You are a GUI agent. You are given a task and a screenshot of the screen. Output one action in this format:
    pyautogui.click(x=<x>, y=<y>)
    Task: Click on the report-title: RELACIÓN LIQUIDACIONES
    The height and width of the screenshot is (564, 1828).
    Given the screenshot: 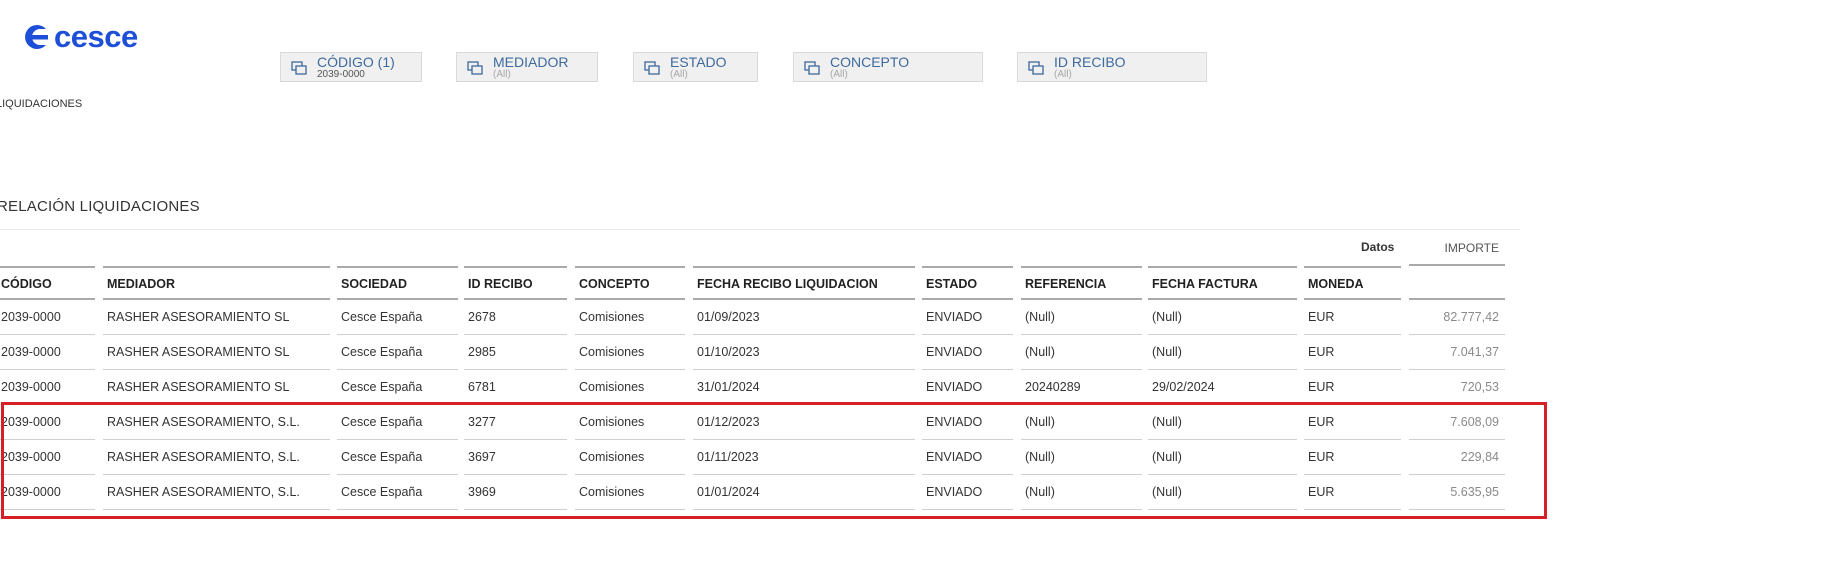 What is the action you would take?
    pyautogui.click(x=100, y=206)
    